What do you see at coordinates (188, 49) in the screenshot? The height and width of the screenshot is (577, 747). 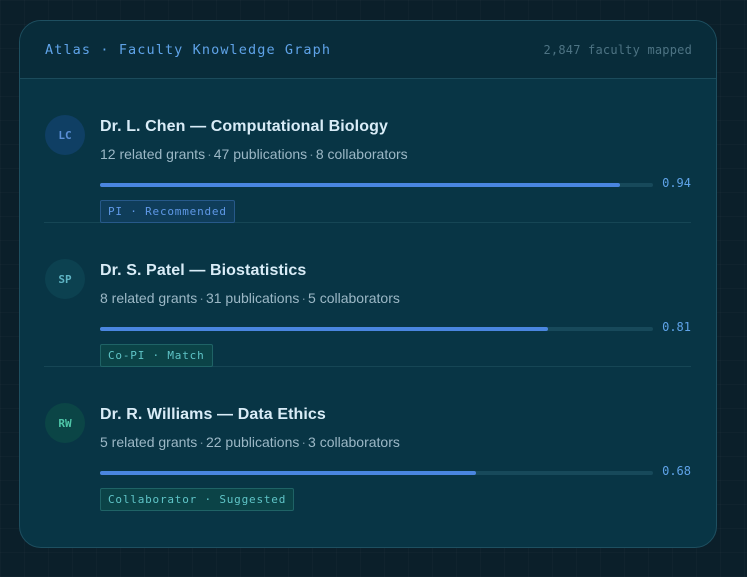 I see `app-title: Atlas · Faculty Knowledge Graph` at bounding box center [188, 49].